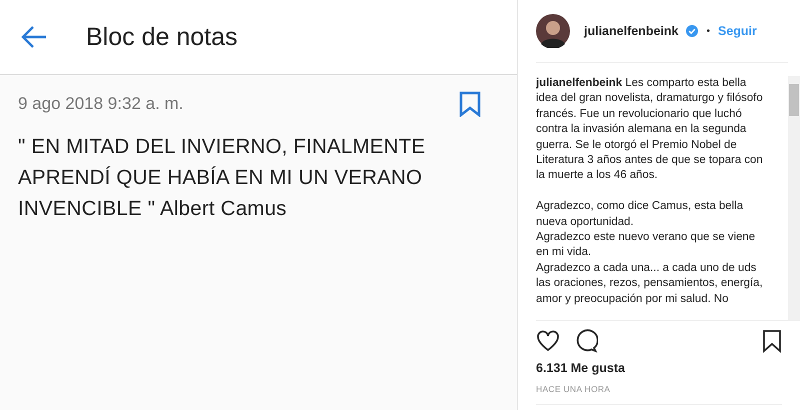 The width and height of the screenshot is (800, 410). What do you see at coordinates (101, 104) in the screenshot?
I see `note-date: 9 ago 2018 9:32 a. m.` at bounding box center [101, 104].